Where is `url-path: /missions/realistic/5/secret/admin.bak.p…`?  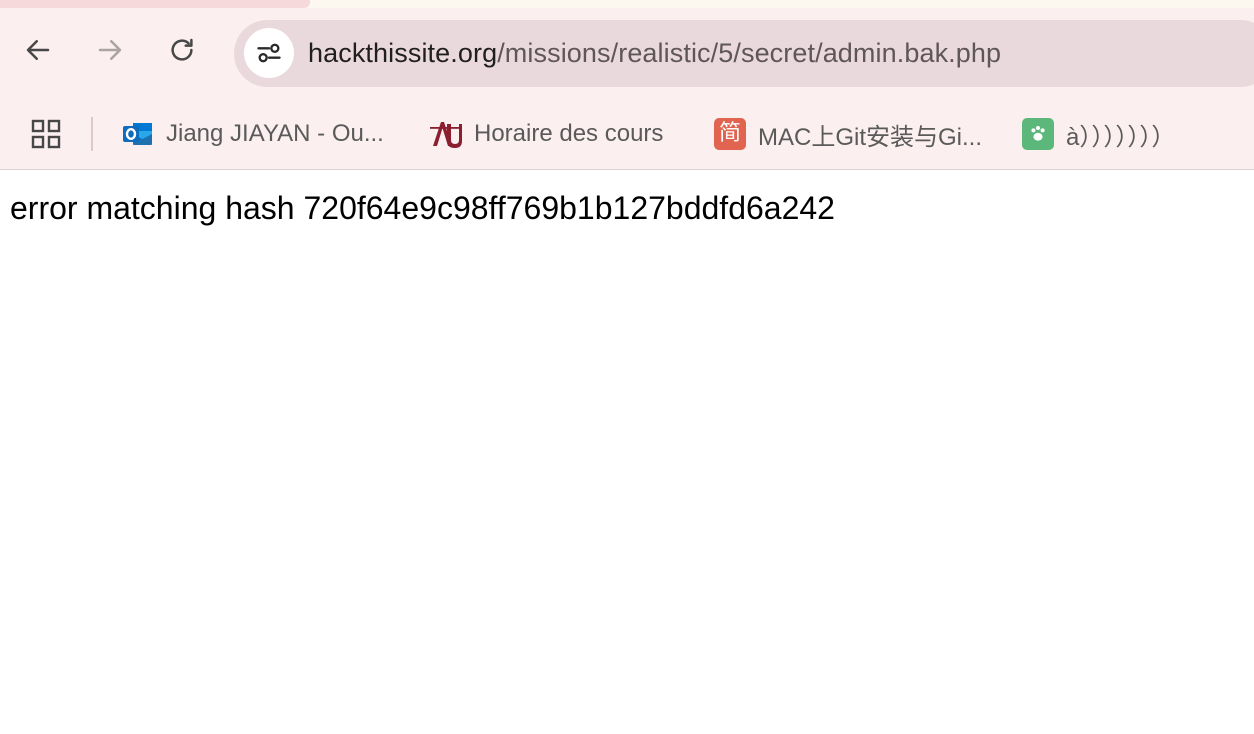
url-path: /missions/realistic/5/secret/admin.bak.p… is located at coordinates (749, 53).